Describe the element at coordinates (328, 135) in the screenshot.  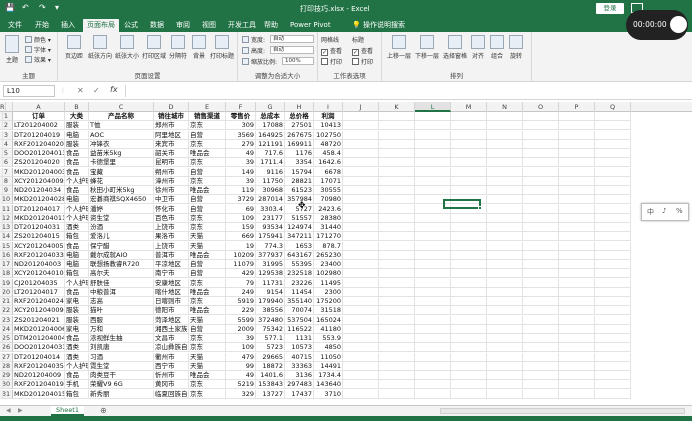
I see `cell: 102750` at that location.